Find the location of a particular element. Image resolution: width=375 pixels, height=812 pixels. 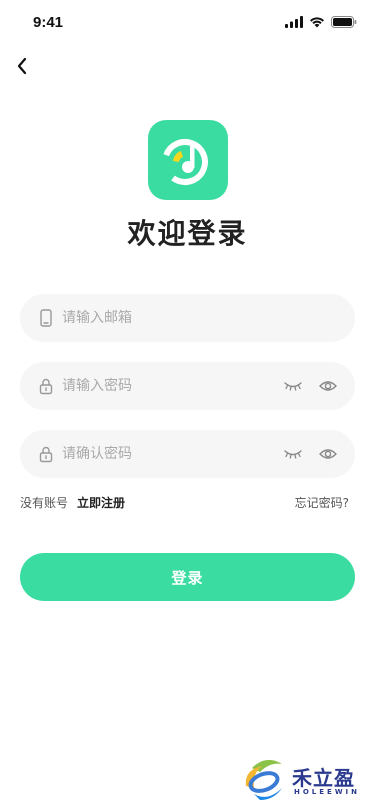

watermark-logo: 禾立盈 HOLEEWIN is located at coordinates (304, 780).